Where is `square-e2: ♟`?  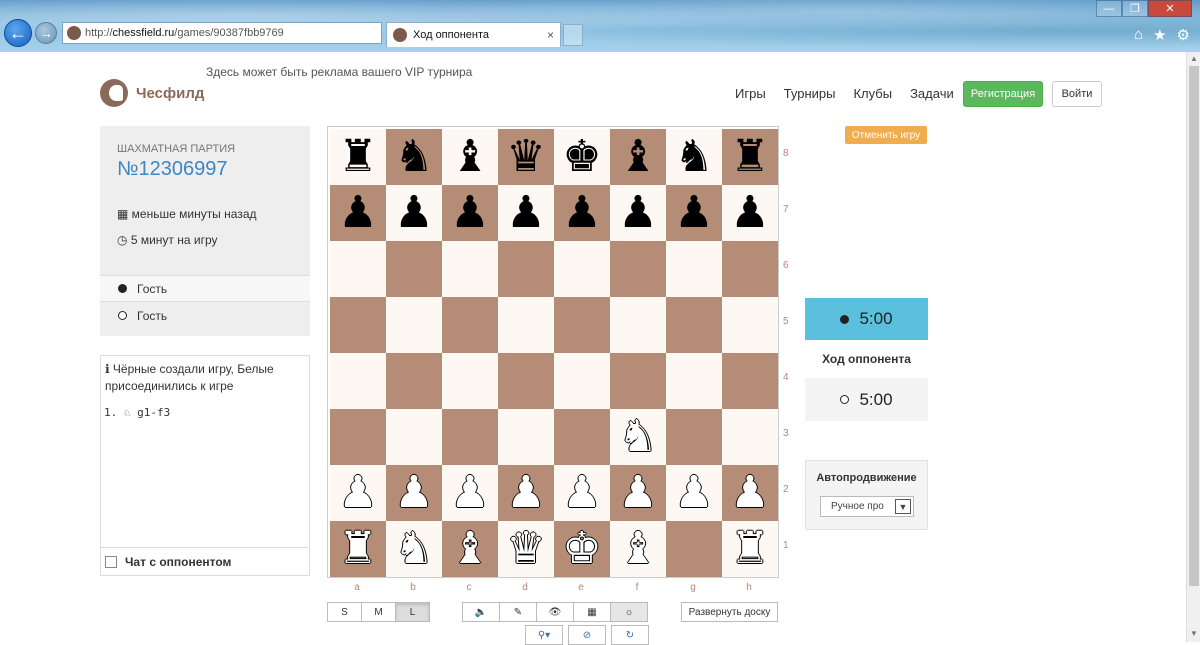 square-e2: ♟ is located at coordinates (582, 493).